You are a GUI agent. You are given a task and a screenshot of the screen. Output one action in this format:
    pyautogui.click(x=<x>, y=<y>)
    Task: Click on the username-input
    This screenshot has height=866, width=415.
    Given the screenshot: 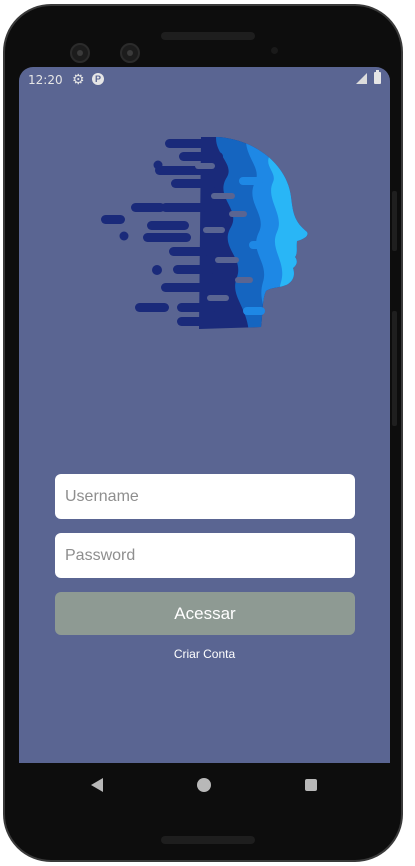 What is the action you would take?
    pyautogui.click(x=205, y=496)
    